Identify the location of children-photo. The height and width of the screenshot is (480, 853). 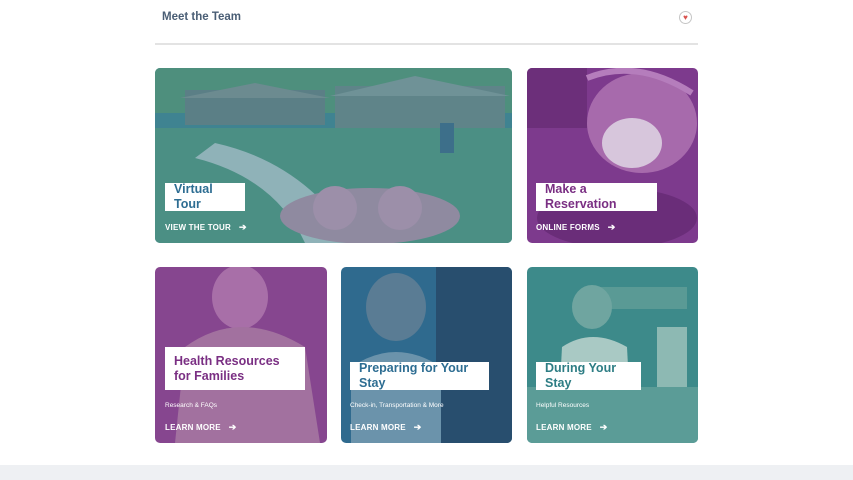
(426, 355).